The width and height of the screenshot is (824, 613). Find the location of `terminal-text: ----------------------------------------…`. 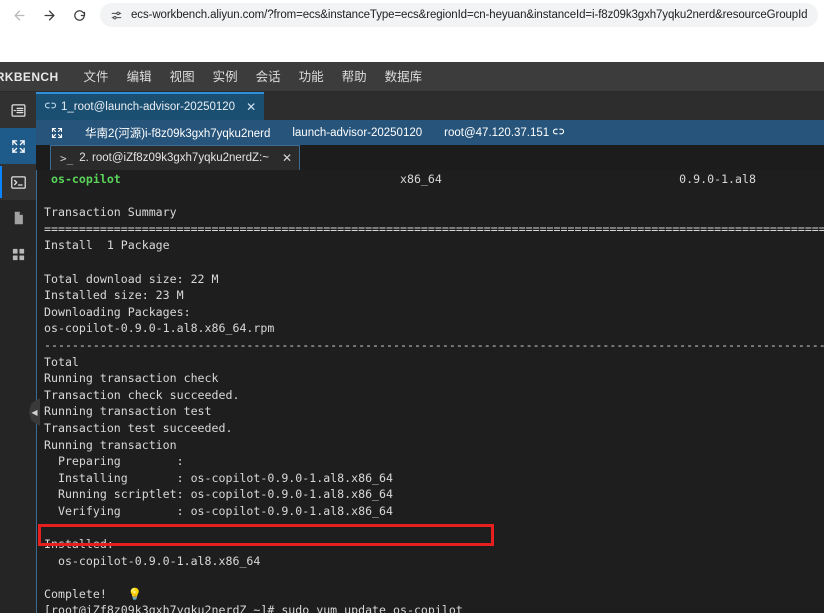

terminal-text: ----------------------------------------… is located at coordinates (434, 344).